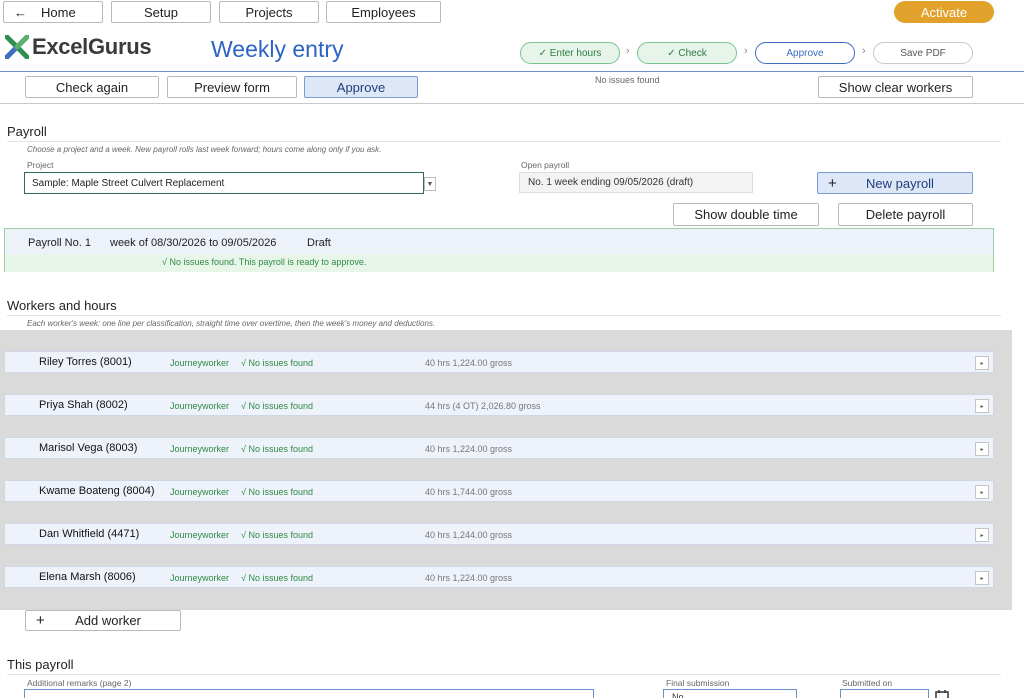  I want to click on header-divider, so click(512, 71).